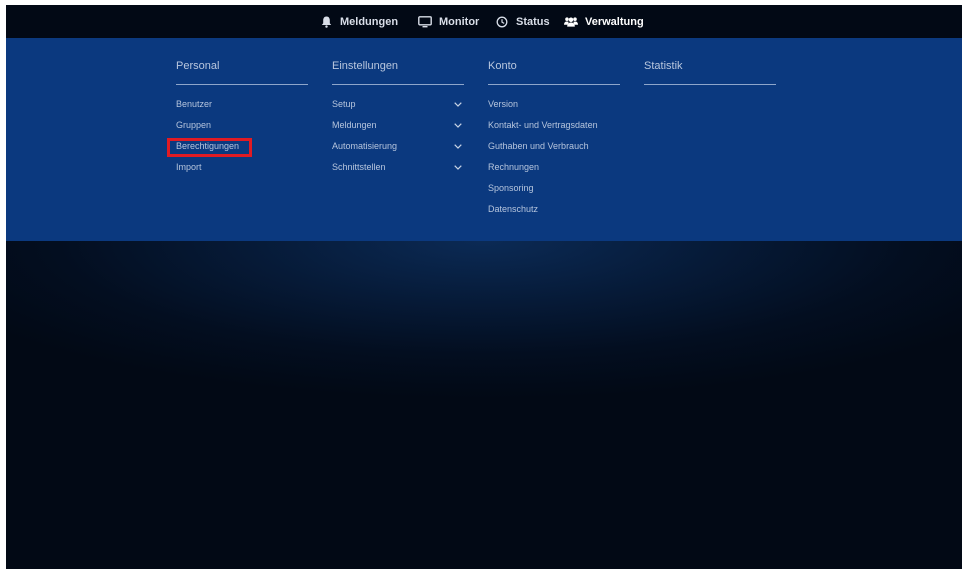 This screenshot has height=569, width=967. Describe the element at coordinates (533, 21) in the screenshot. I see `nav-label: Status` at that location.